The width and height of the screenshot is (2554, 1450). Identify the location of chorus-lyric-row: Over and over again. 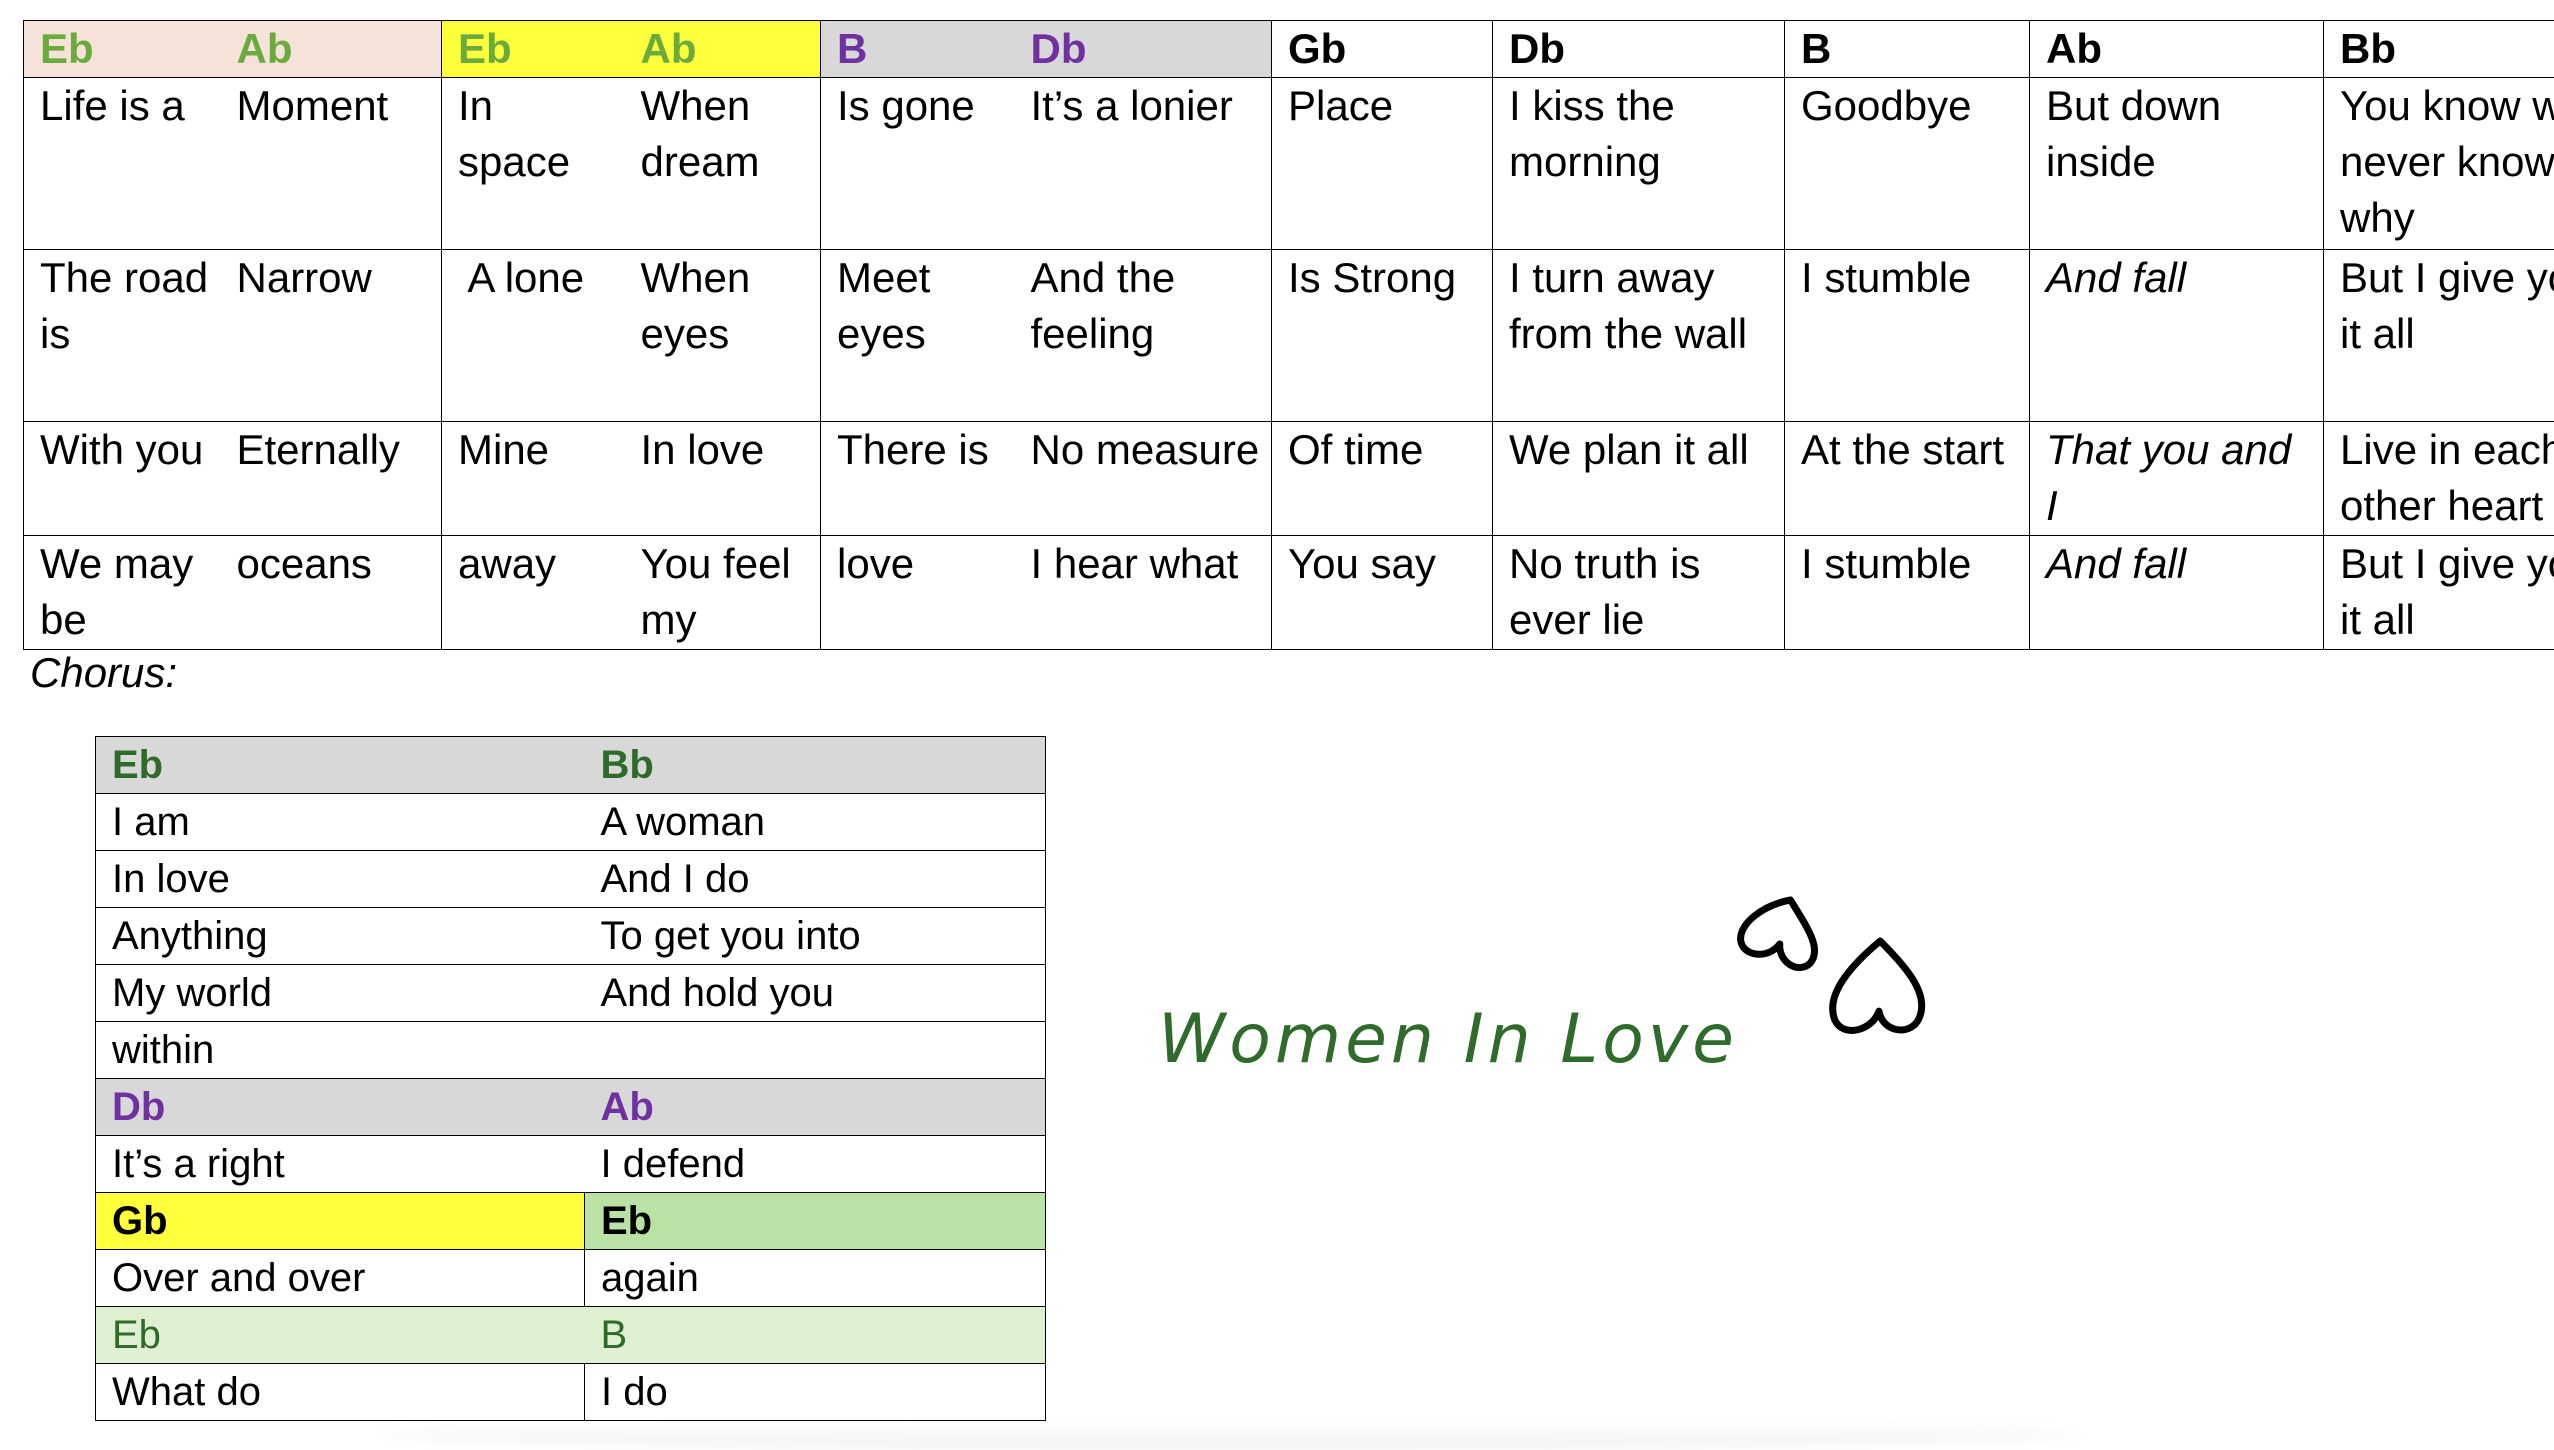
(570, 1278).